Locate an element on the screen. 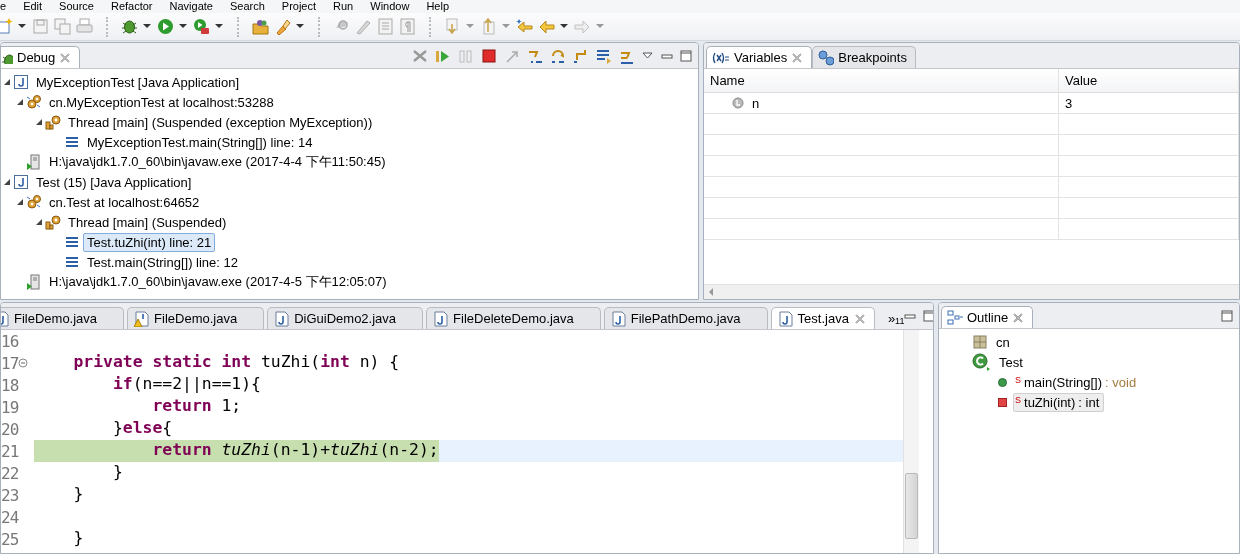  down-arrow-icon is located at coordinates (452, 26).